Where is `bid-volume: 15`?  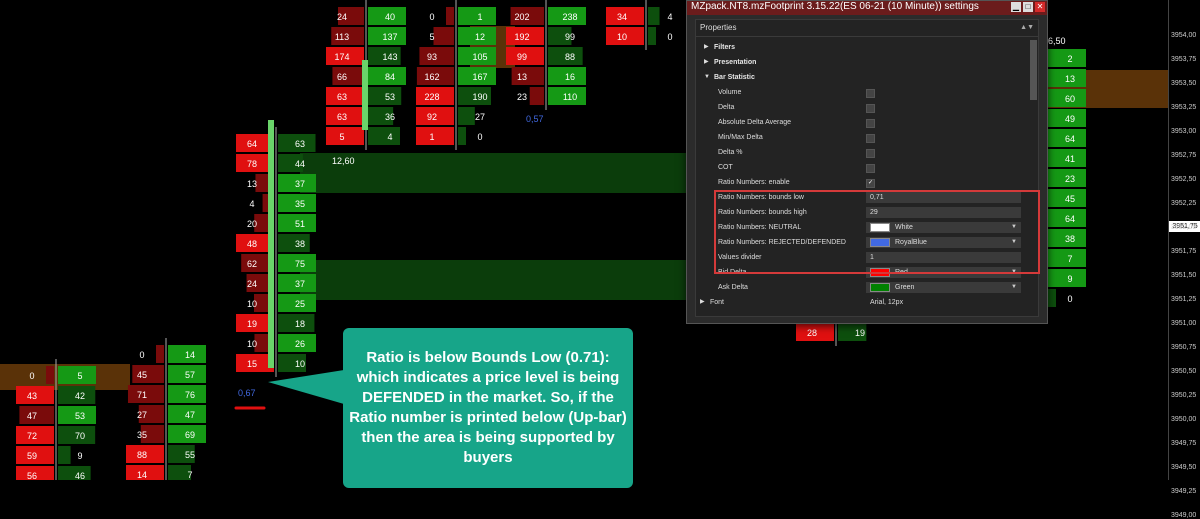 bid-volume: 15 is located at coordinates (252, 364).